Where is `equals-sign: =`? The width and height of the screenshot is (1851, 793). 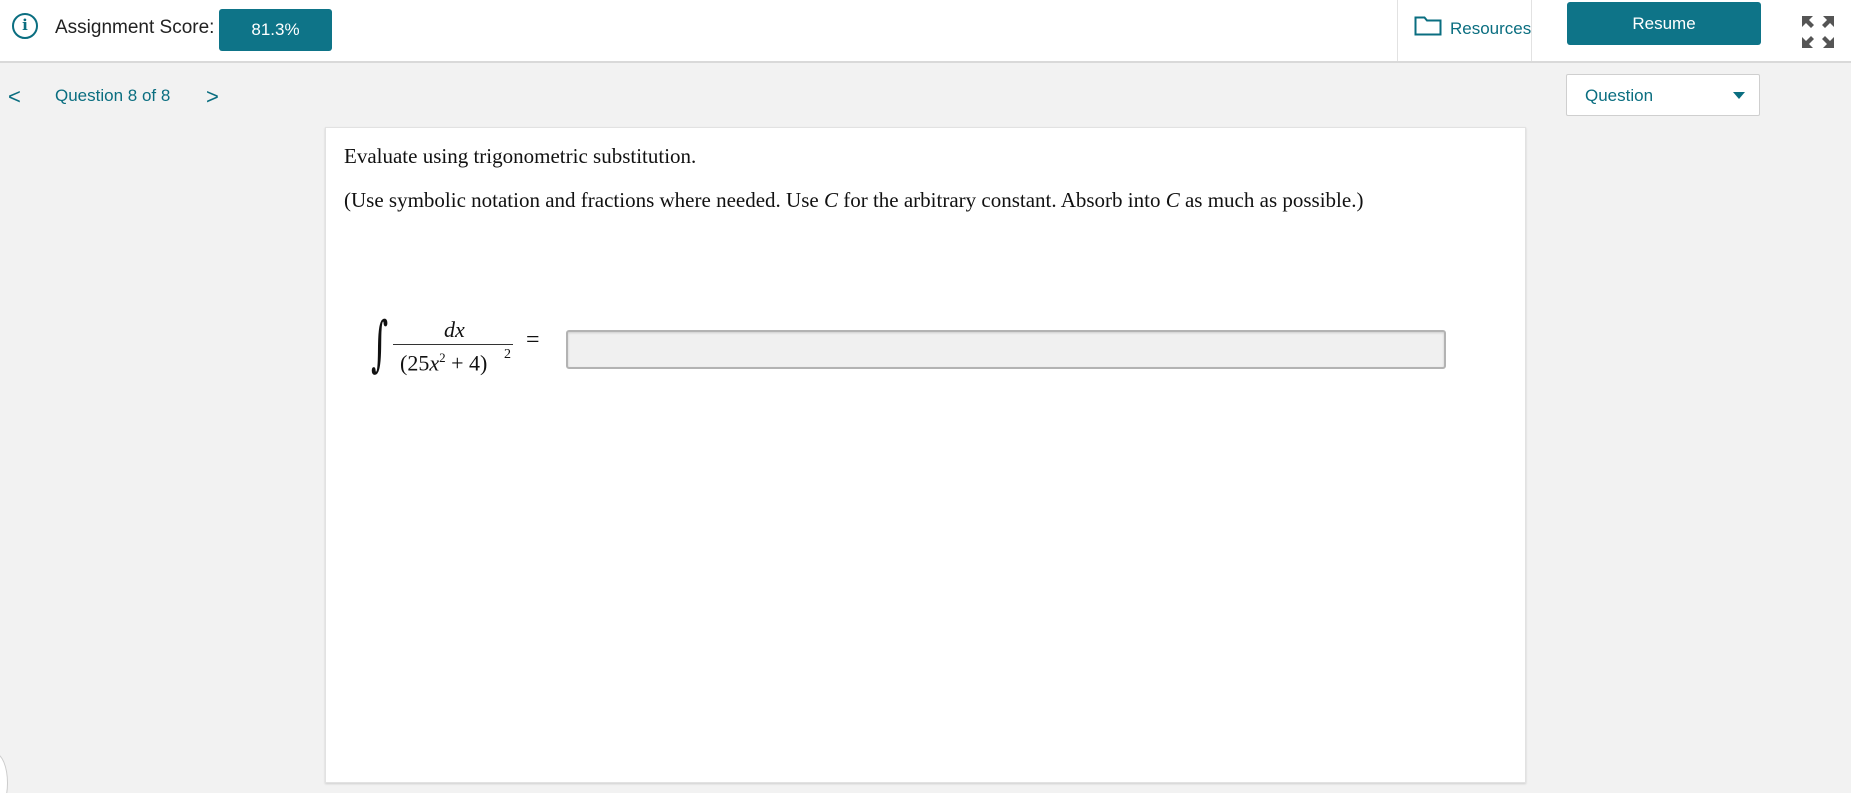
equals-sign: = is located at coordinates (533, 340).